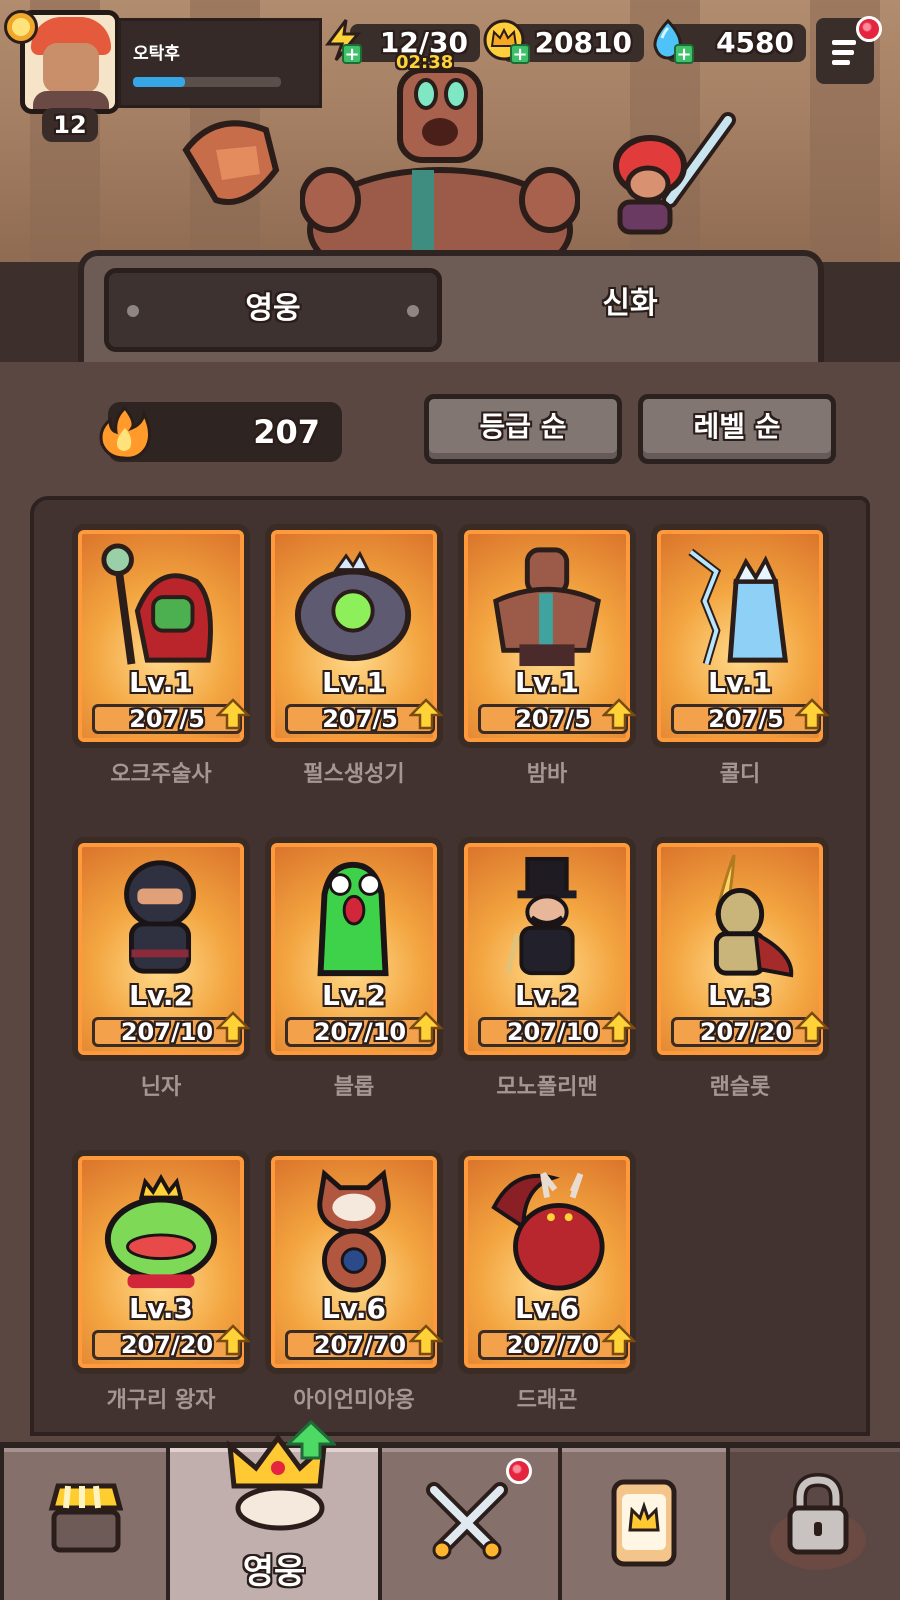 The image size is (900, 1600). Describe the element at coordinates (354, 774) in the screenshot. I see `hero-name: 펄스생성기` at that location.